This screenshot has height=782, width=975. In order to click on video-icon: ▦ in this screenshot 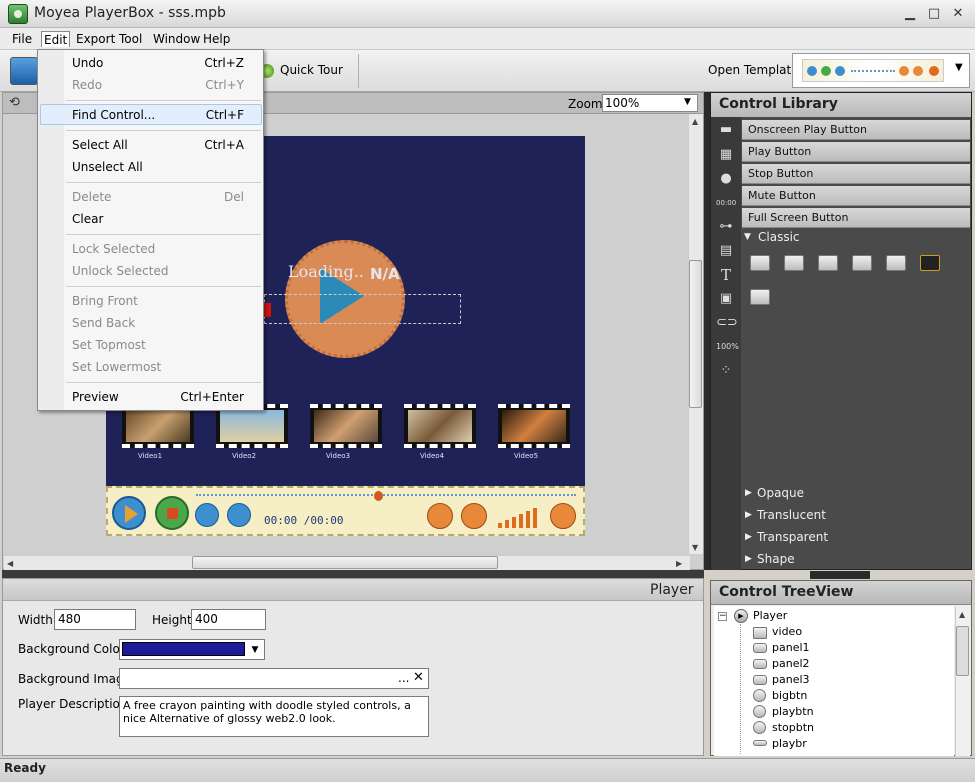, I will do `click(726, 155)`.